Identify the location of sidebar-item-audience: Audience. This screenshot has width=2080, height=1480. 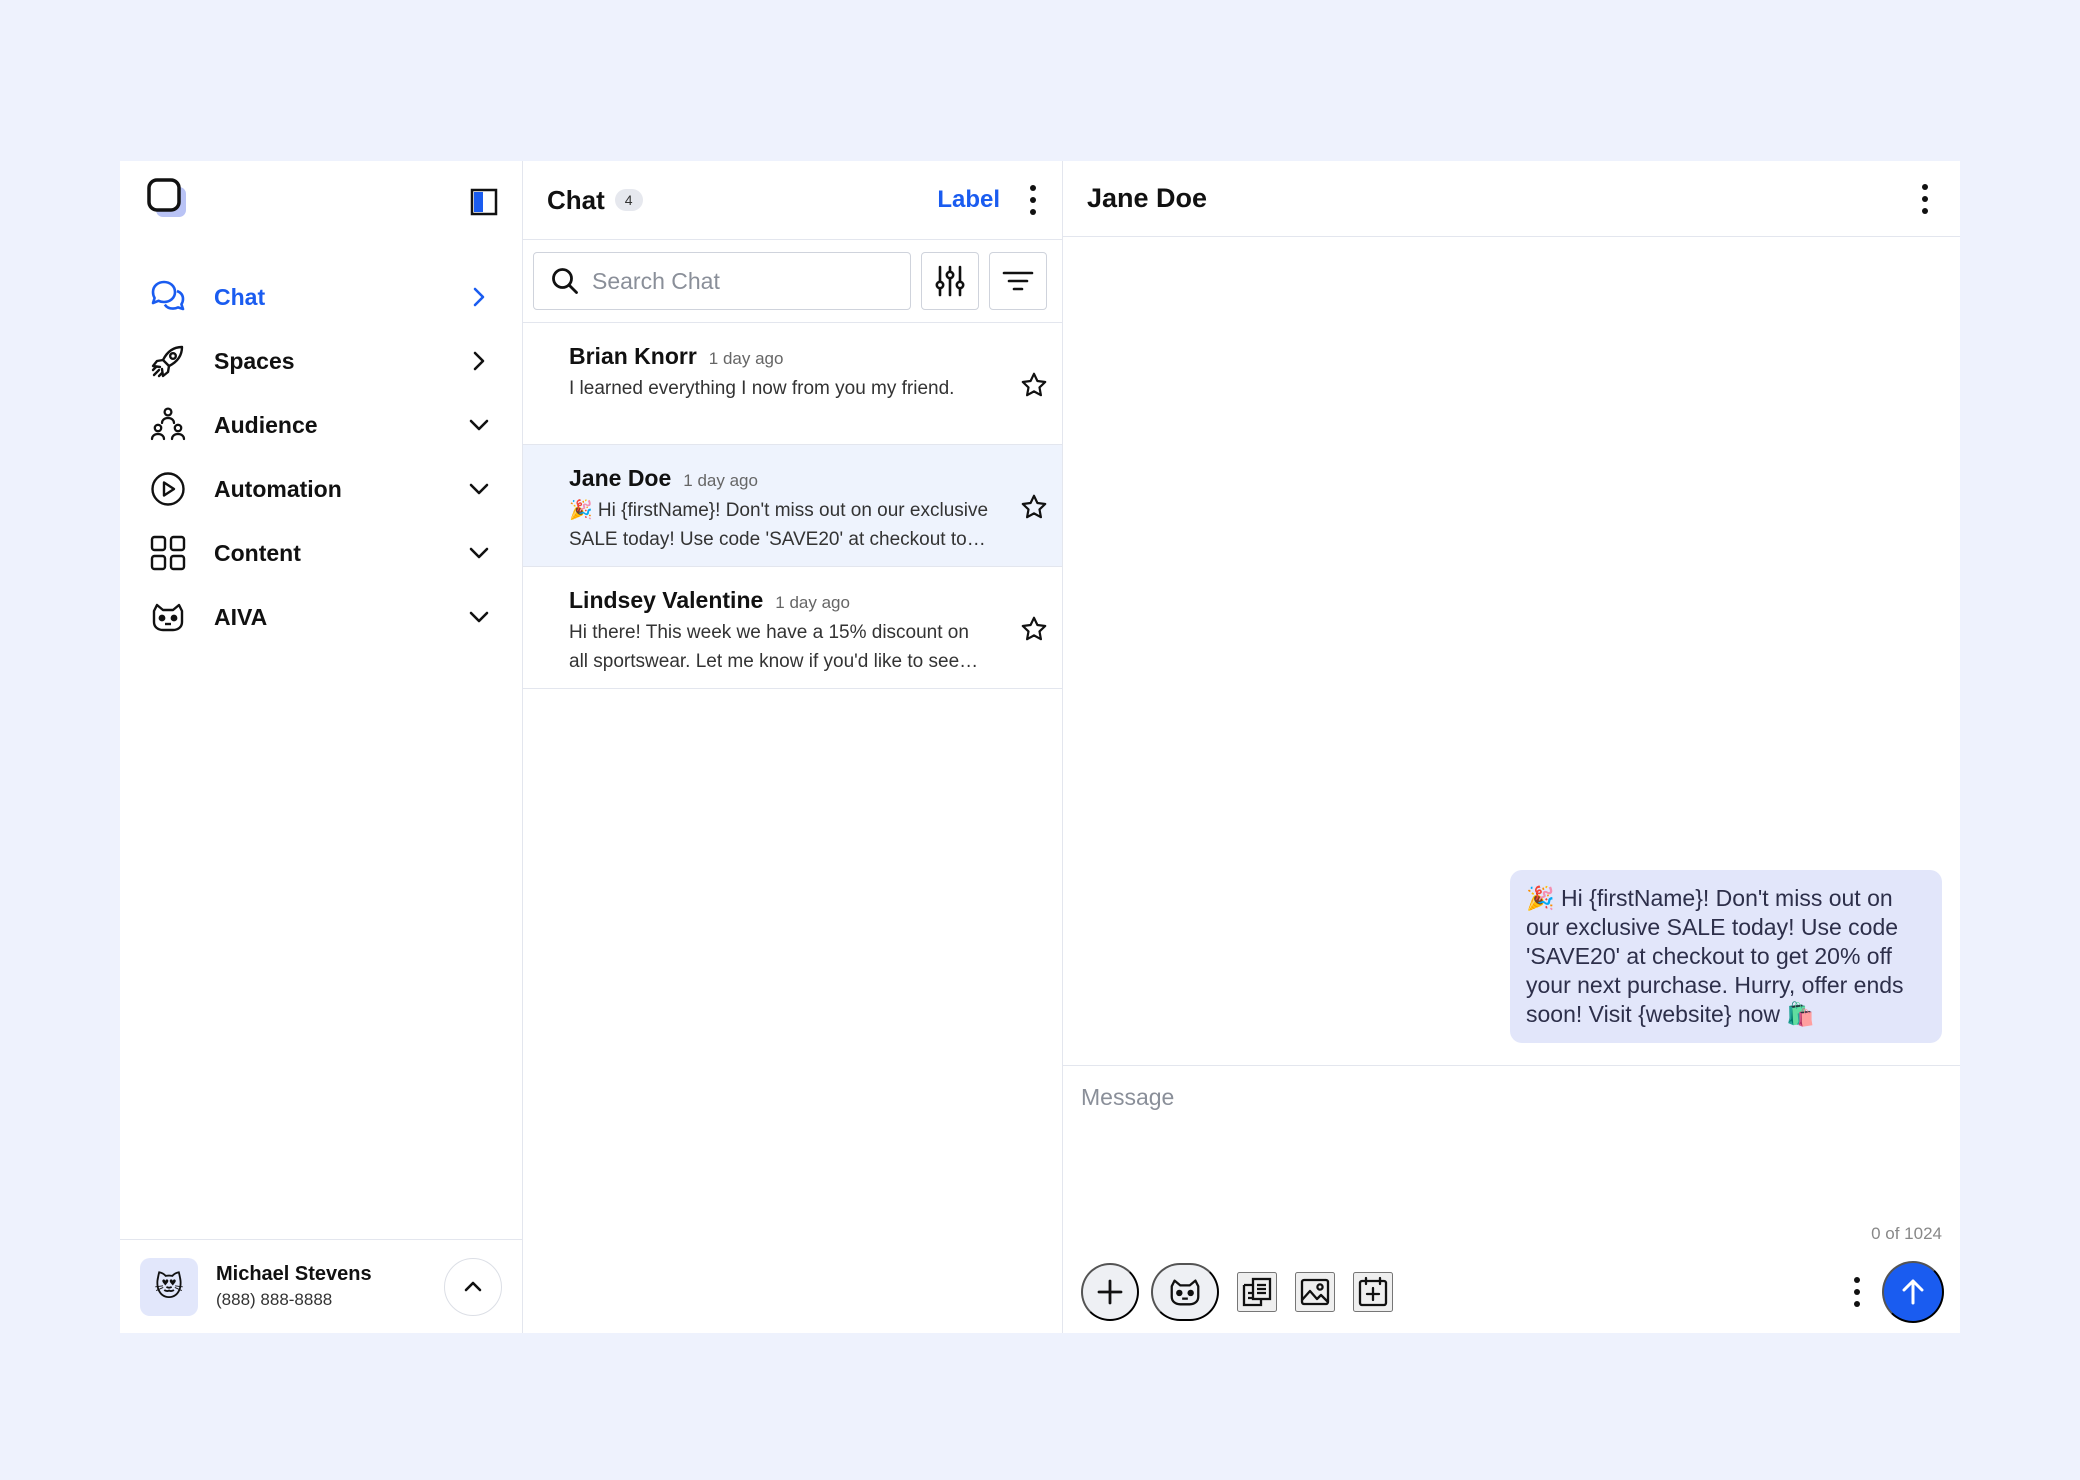
(321, 425).